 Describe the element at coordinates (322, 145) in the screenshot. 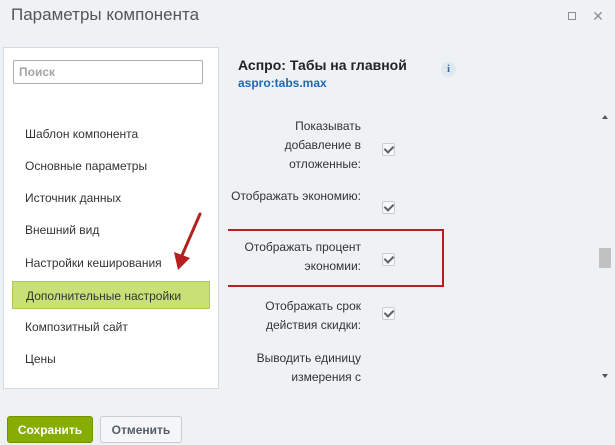

I see `param-label: Показывать добавление в отложенные:` at that location.